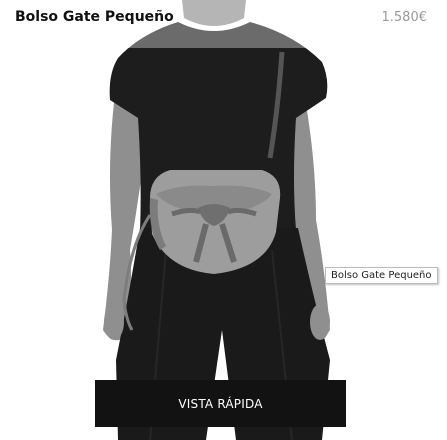 This screenshot has width=447, height=440. I want to click on product-price: 1.580€, so click(404, 17).